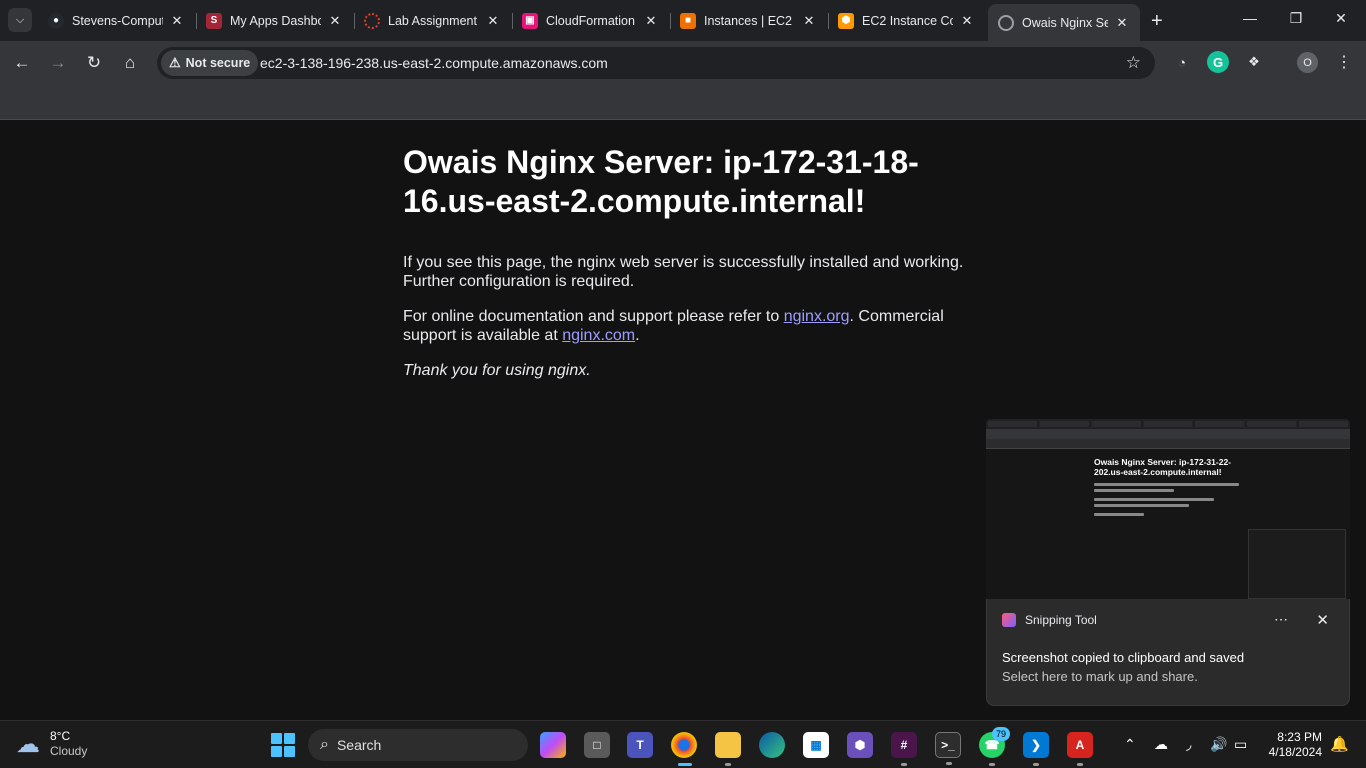 Image resolution: width=1366 pixels, height=768 pixels. Describe the element at coordinates (1296, 18) in the screenshot. I see `restore-button: ❐` at that location.